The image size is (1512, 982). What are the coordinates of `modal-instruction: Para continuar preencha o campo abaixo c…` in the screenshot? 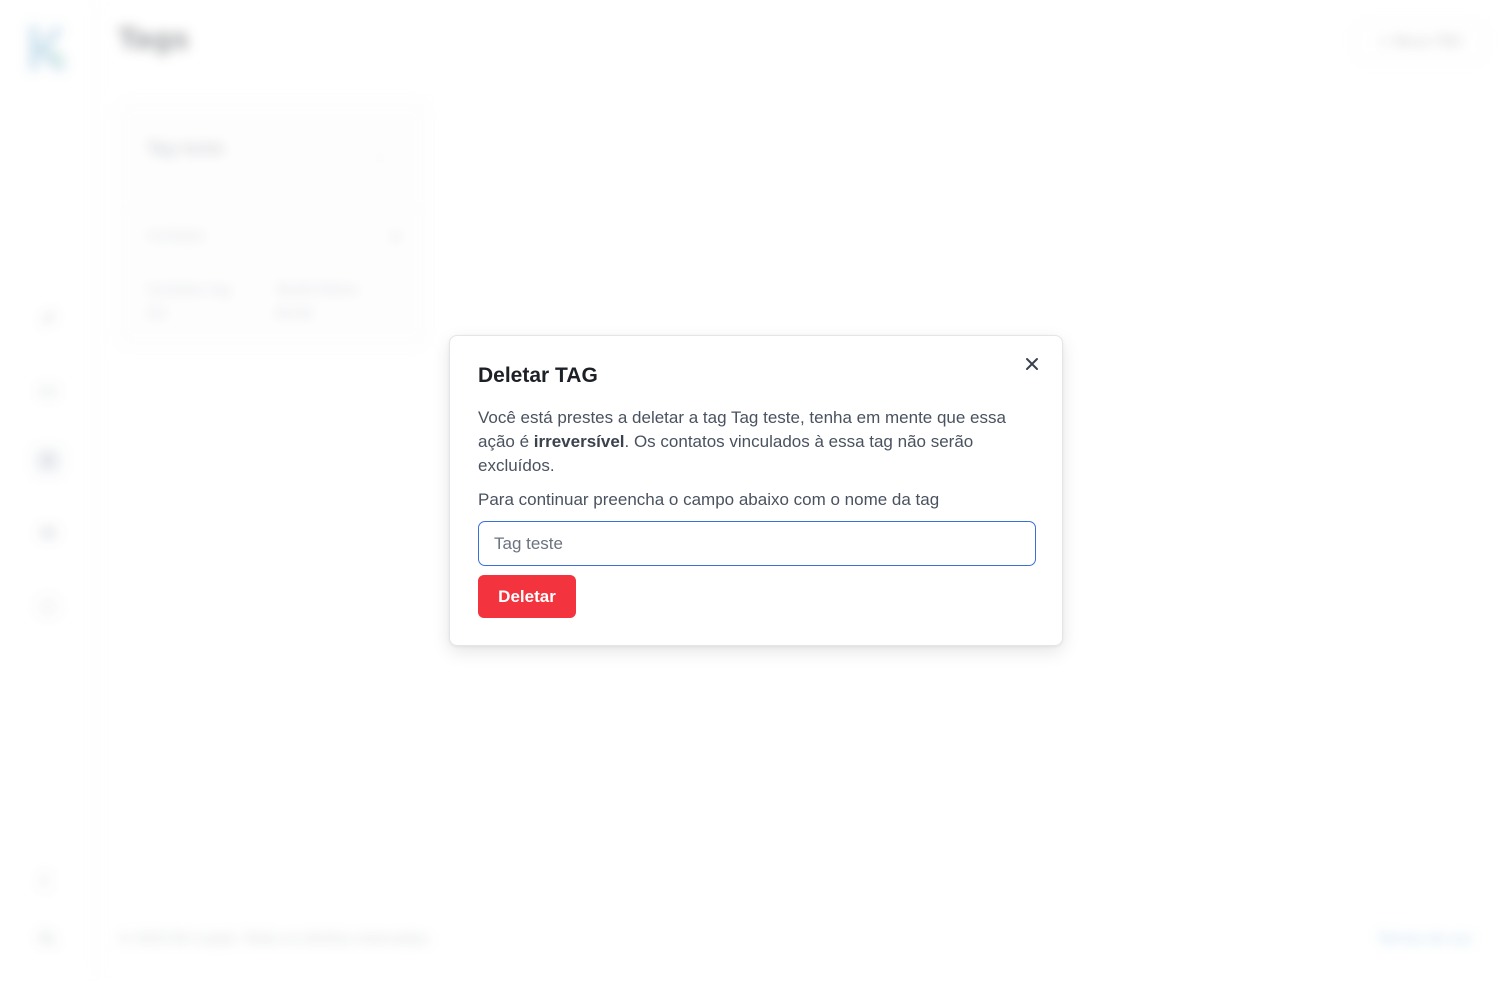 It's located at (709, 499).